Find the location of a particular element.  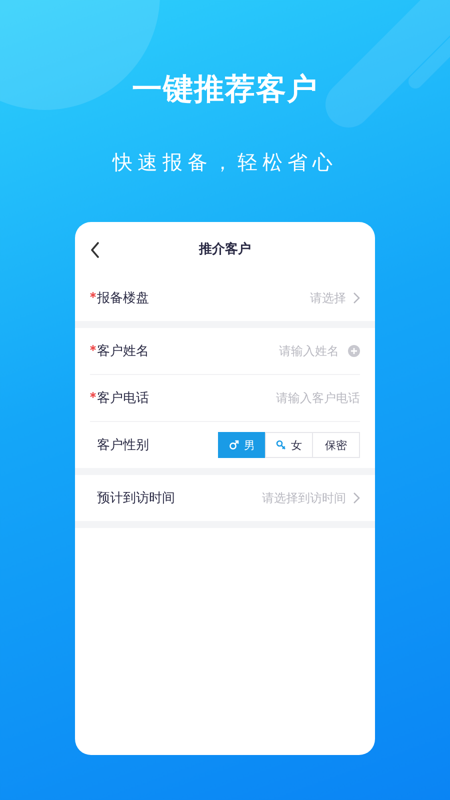

back-icon is located at coordinates (95, 250).